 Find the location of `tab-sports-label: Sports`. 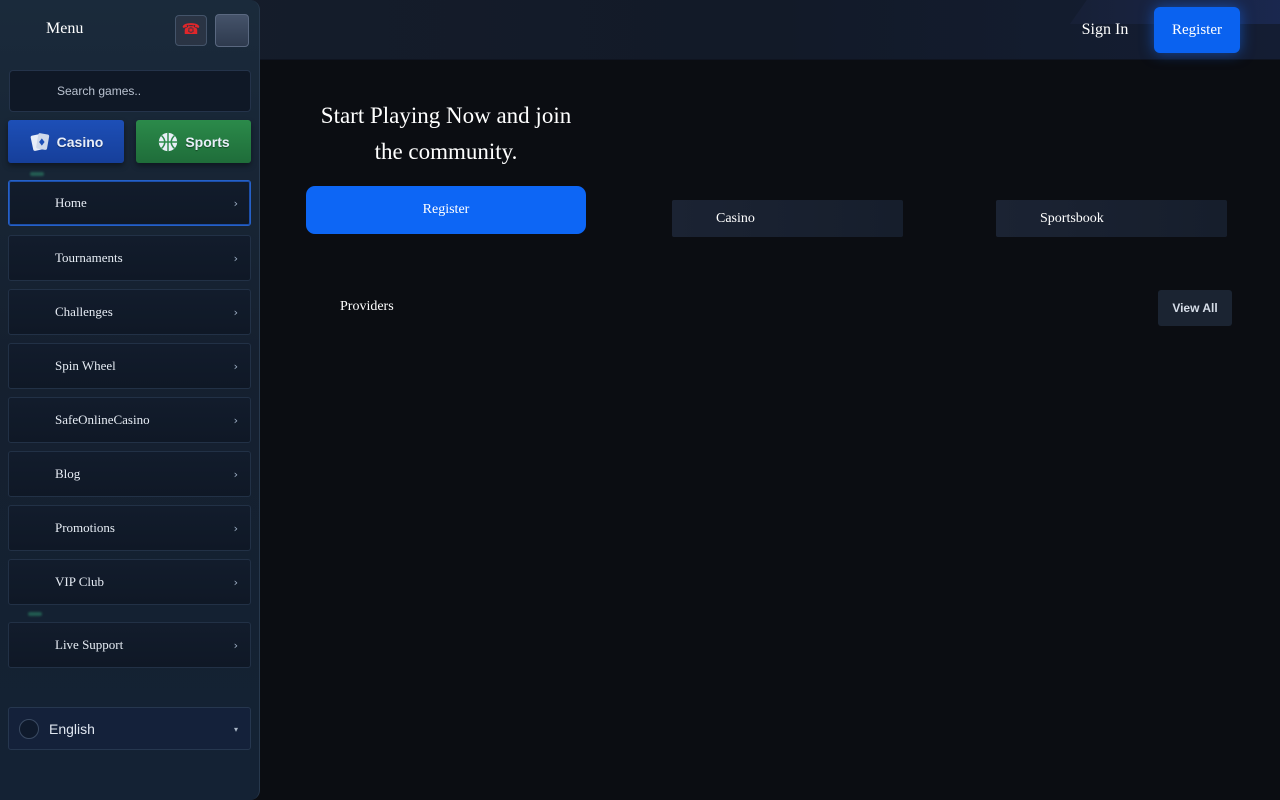

tab-sports-label: Sports is located at coordinates (207, 141).